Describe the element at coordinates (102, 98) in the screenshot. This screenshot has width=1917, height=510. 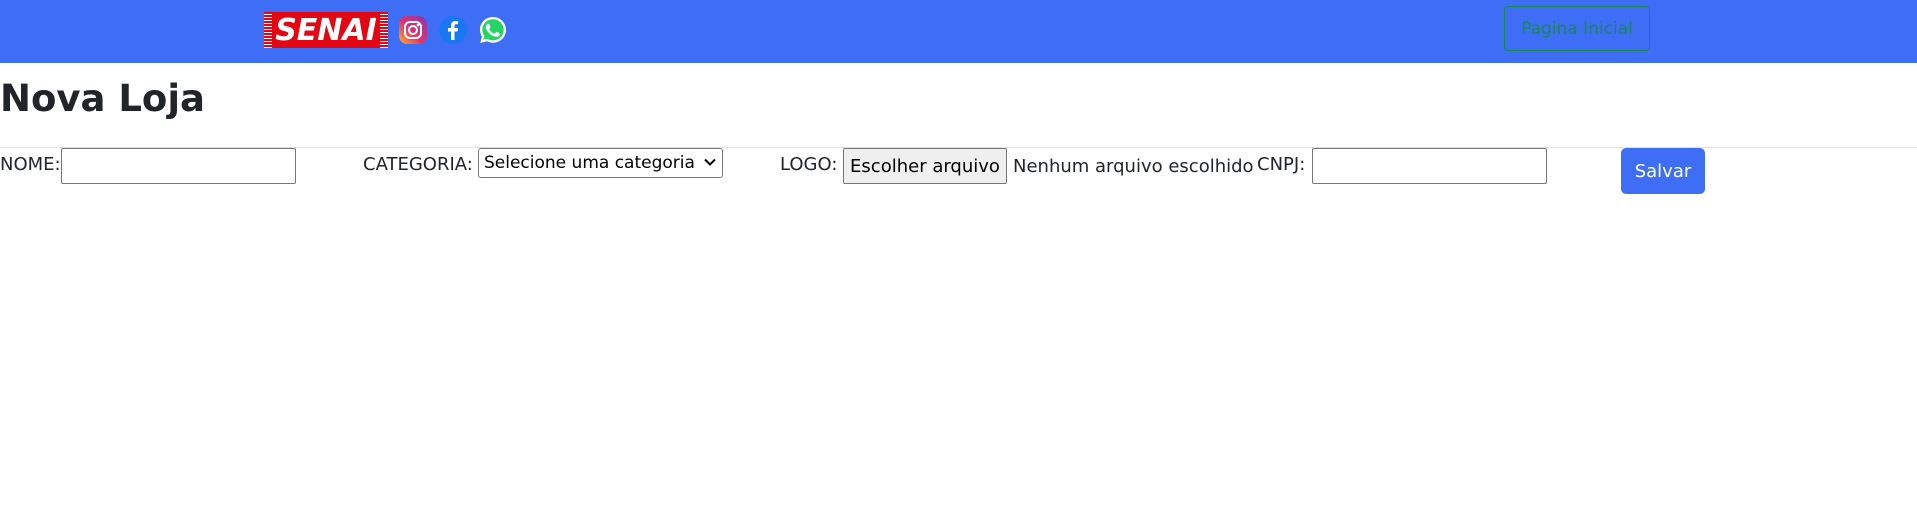
I see `page-title: Nova Loja` at that location.